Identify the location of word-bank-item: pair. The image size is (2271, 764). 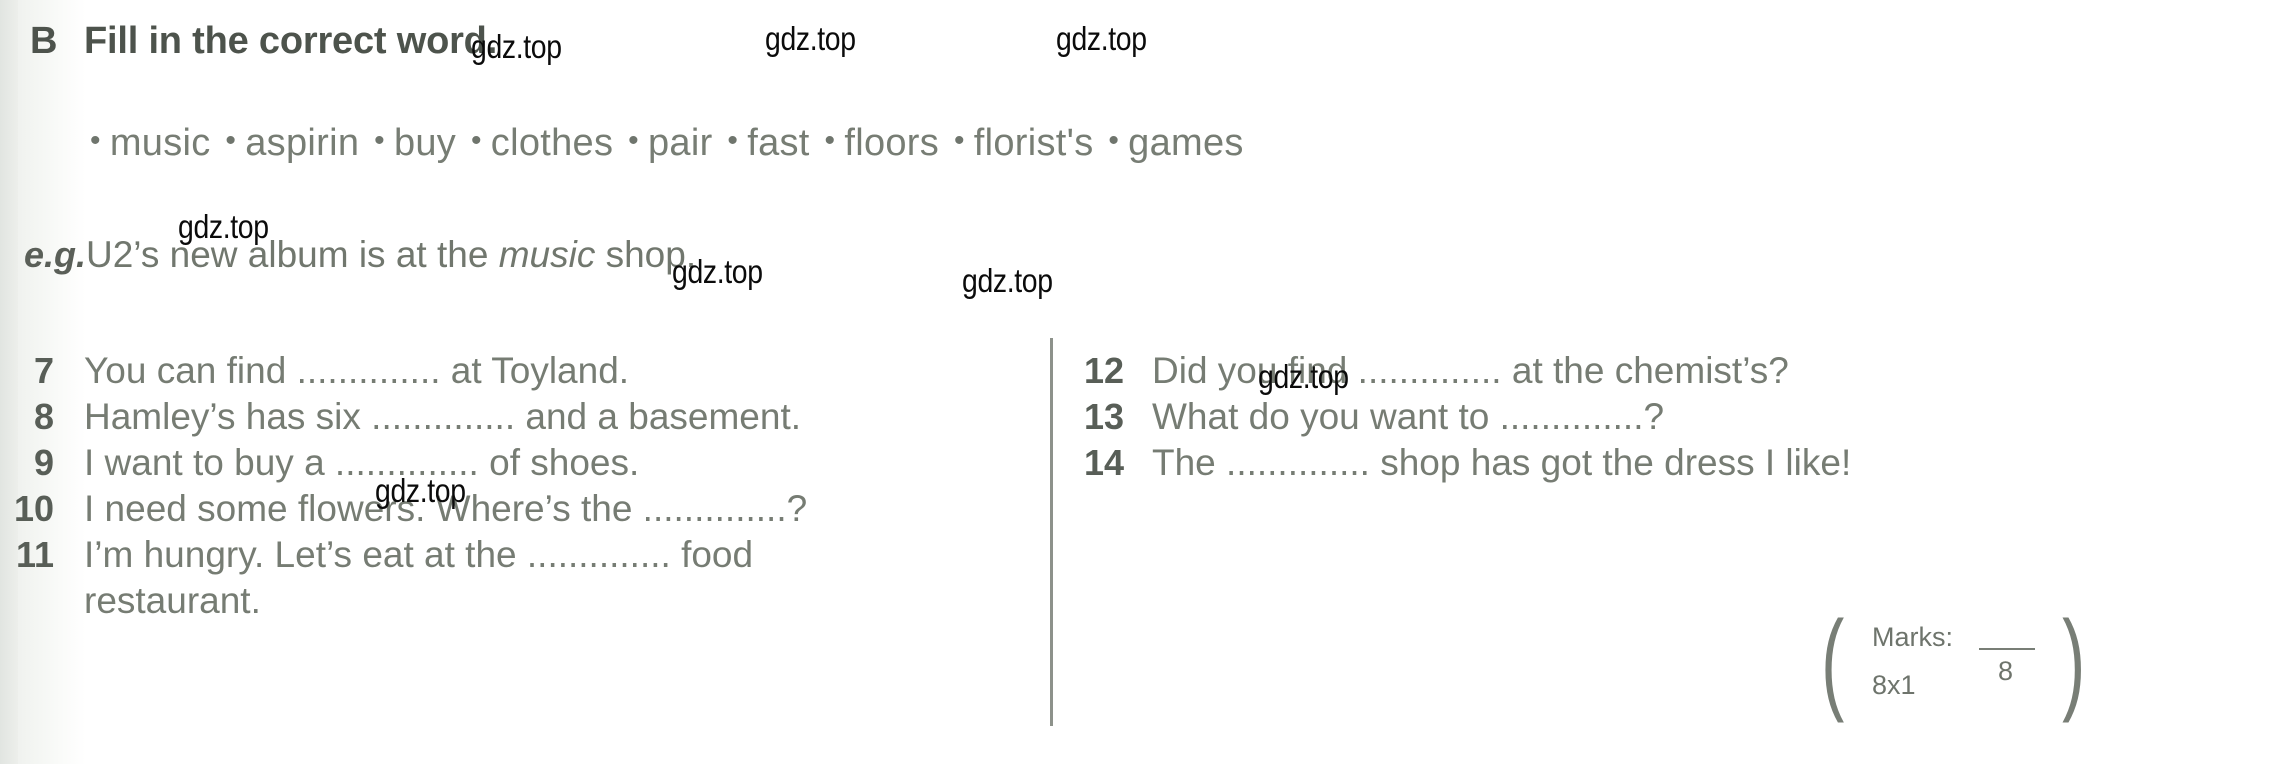
(680, 143).